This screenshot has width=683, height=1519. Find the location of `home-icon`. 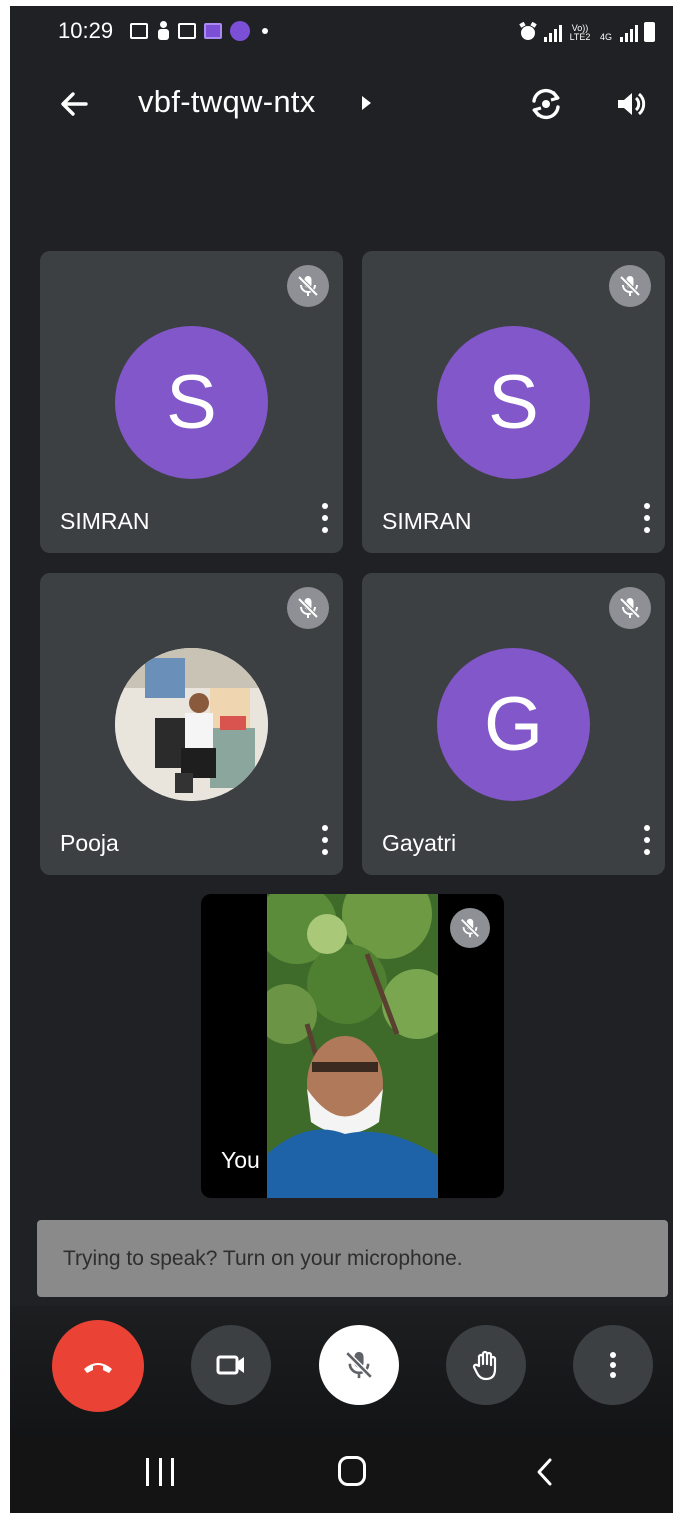

home-icon is located at coordinates (352, 1471).